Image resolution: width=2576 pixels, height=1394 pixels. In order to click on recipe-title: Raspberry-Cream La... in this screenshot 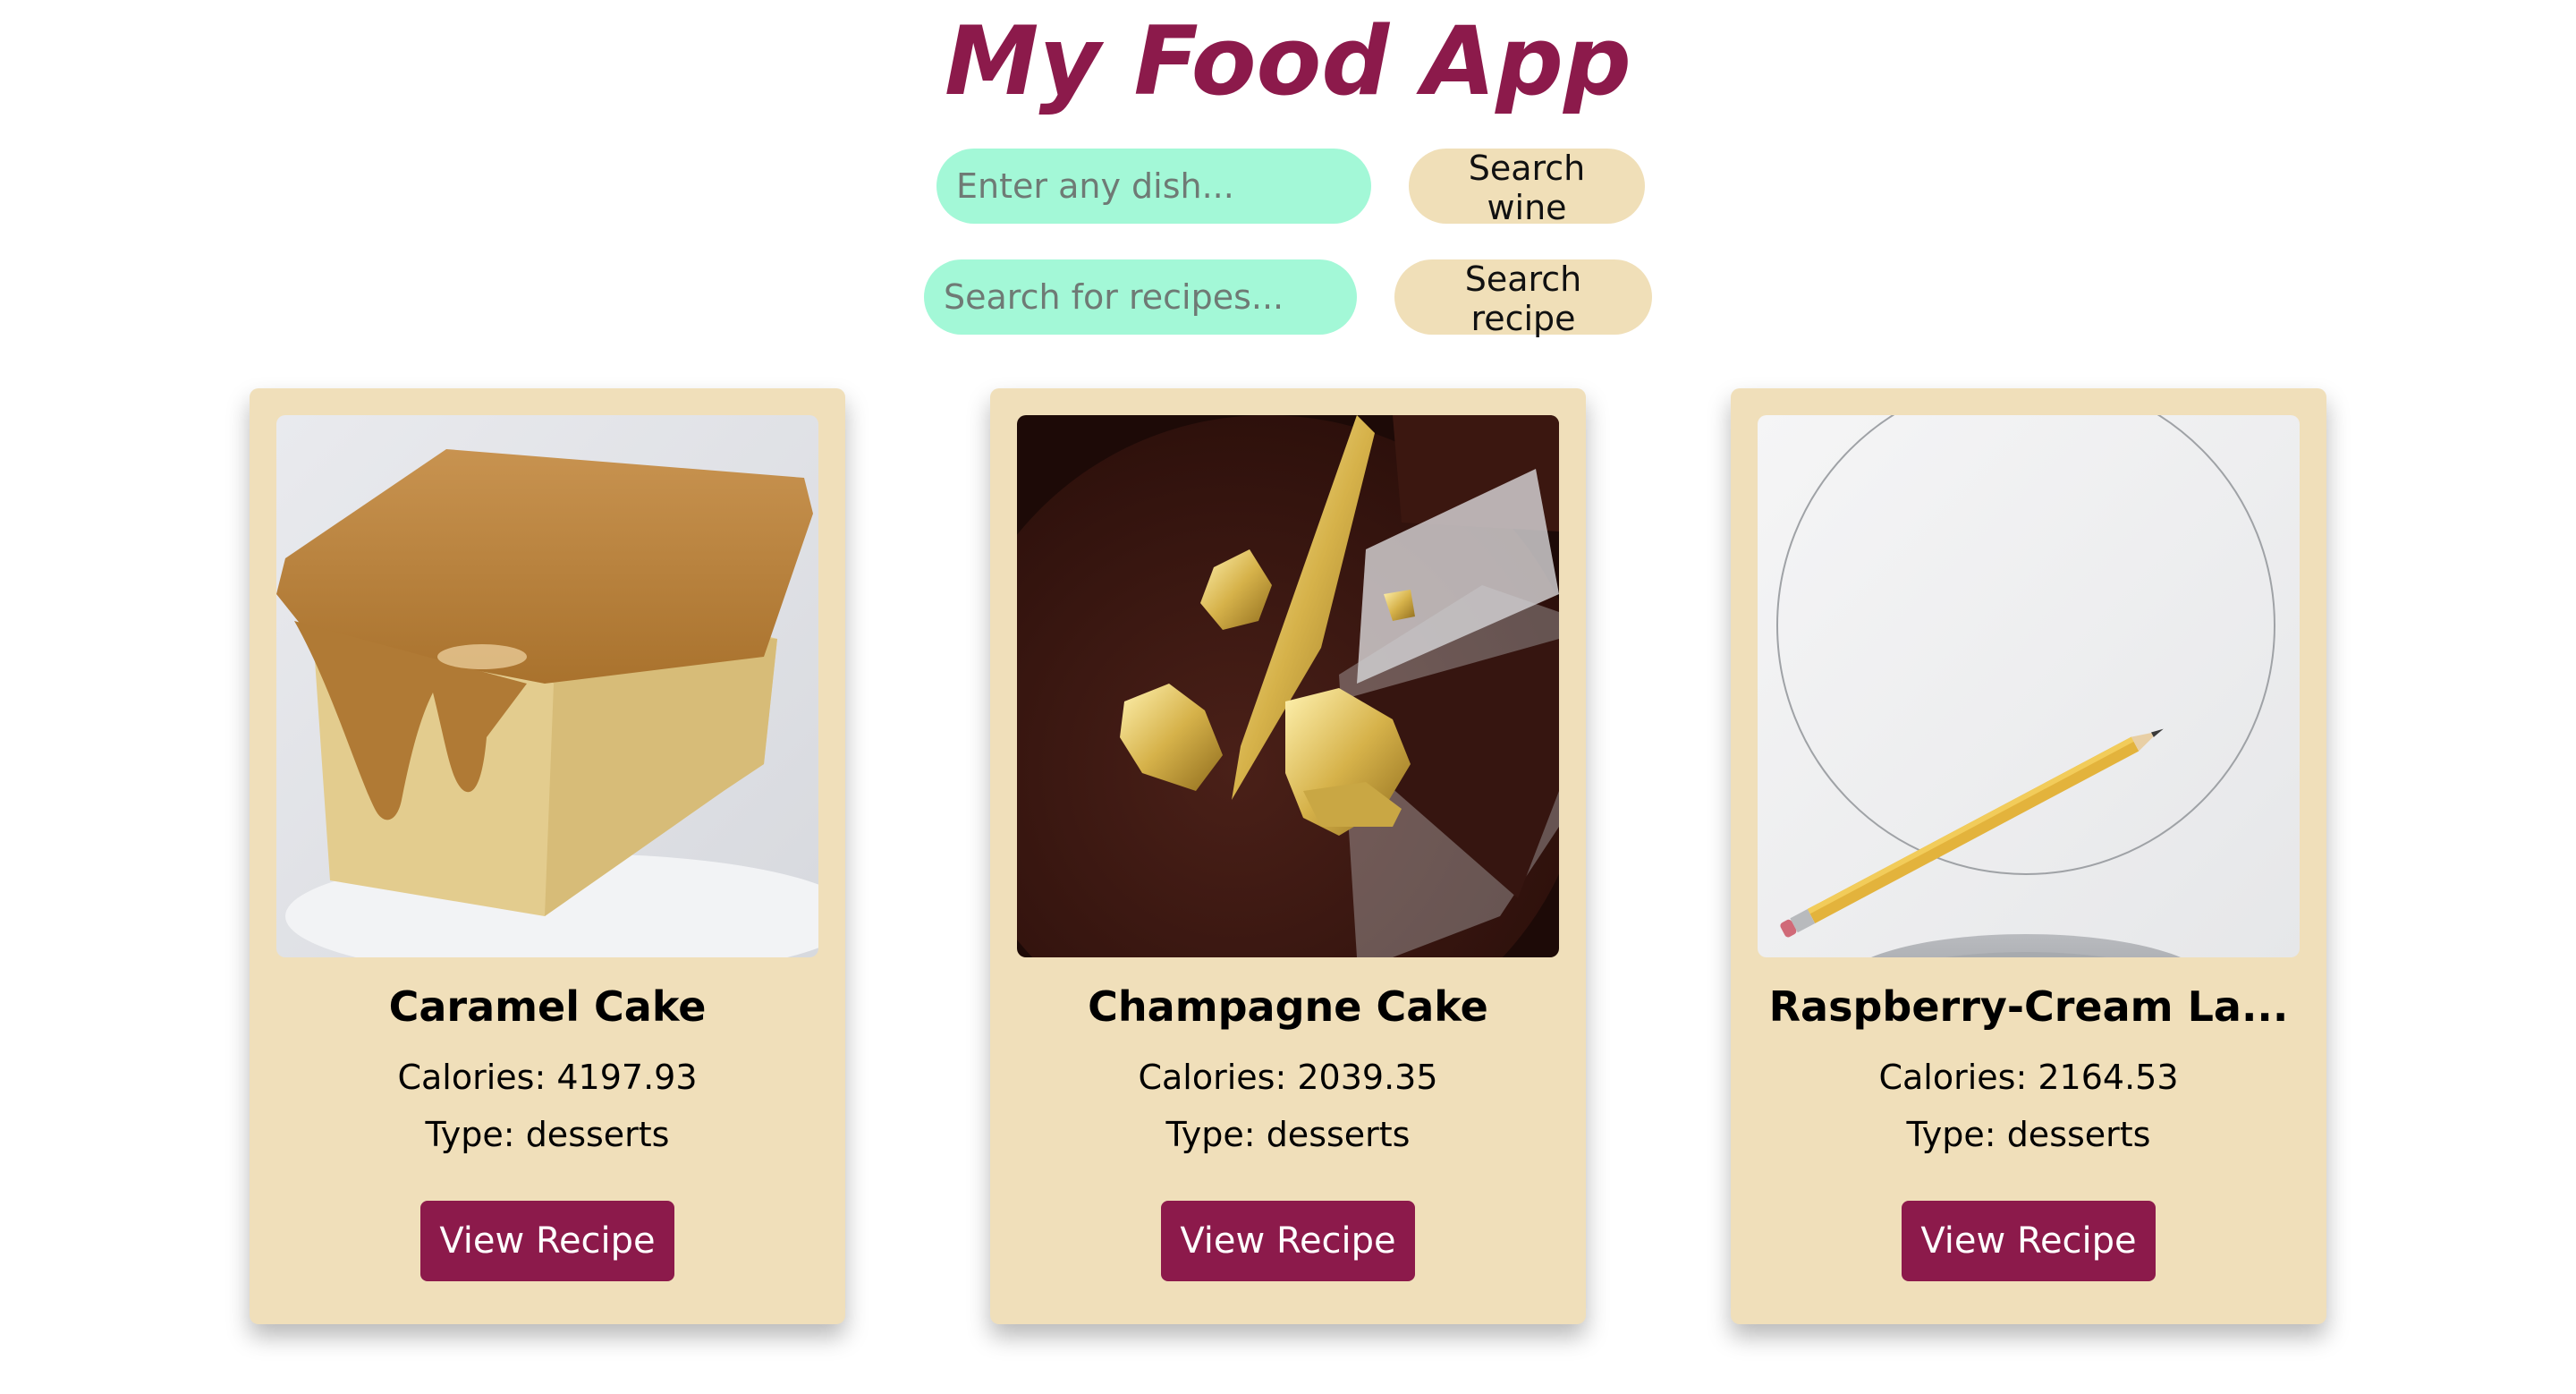, I will do `click(2028, 1007)`.